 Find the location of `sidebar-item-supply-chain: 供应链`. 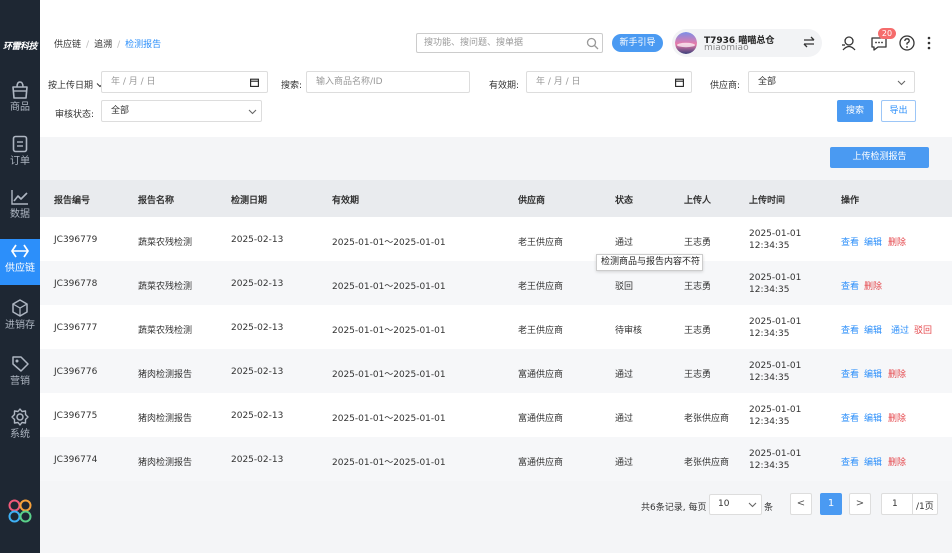

sidebar-item-supply-chain: 供应链 is located at coordinates (22, 262).